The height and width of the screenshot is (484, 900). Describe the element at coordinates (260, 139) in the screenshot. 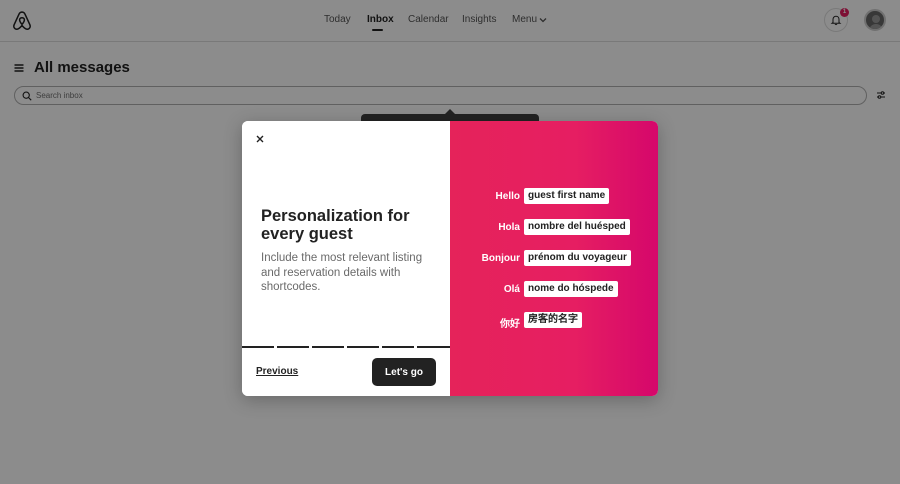

I see `close-icon` at that location.